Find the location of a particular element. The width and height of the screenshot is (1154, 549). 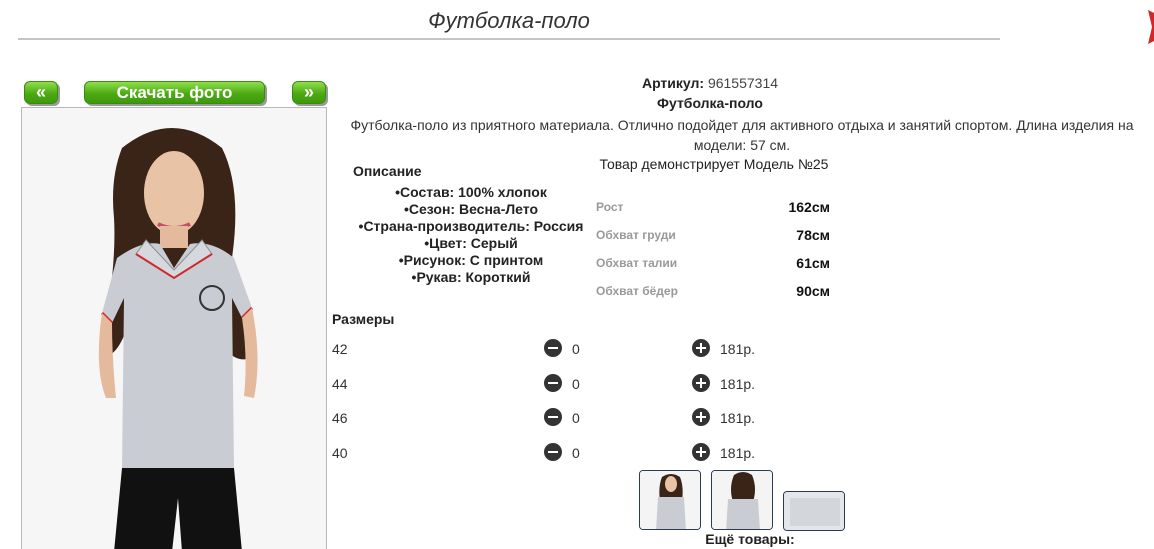

title-divider is located at coordinates (509, 39).